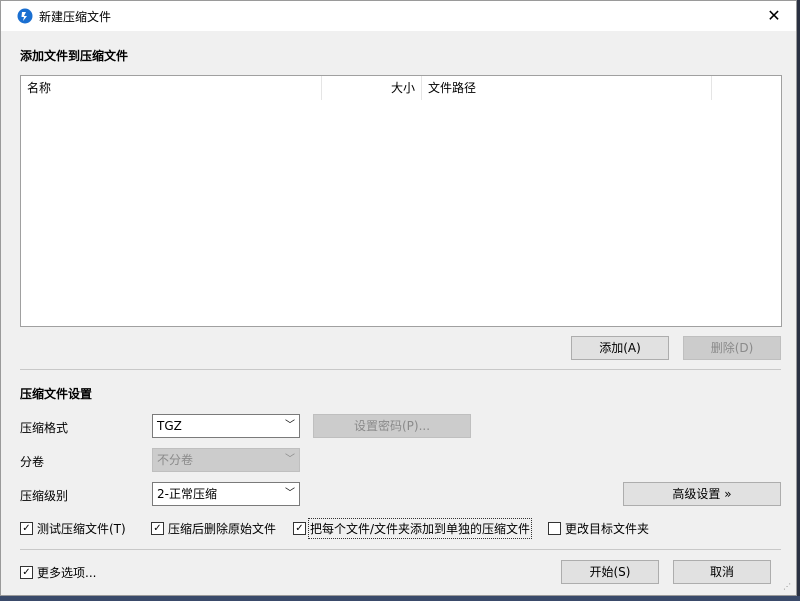  What do you see at coordinates (372, 88) in the screenshot?
I see `column-header-size: 大小` at bounding box center [372, 88].